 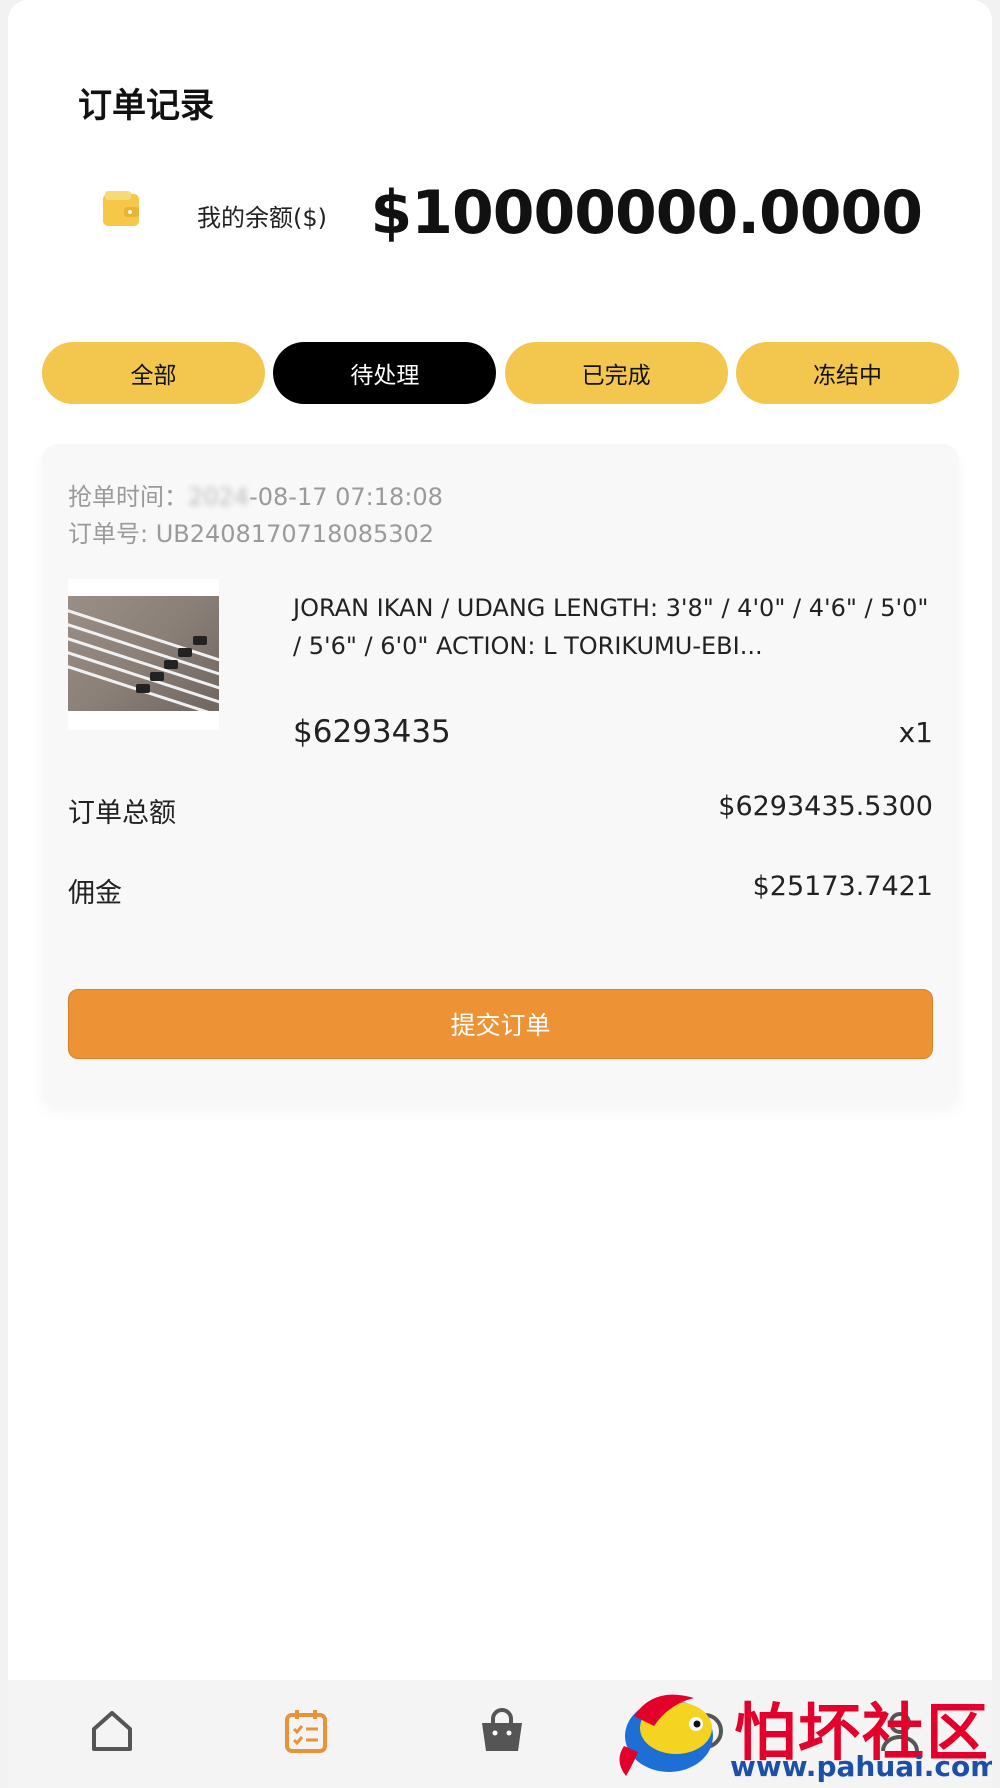 I want to click on product-price: $6293435, so click(x=372, y=732).